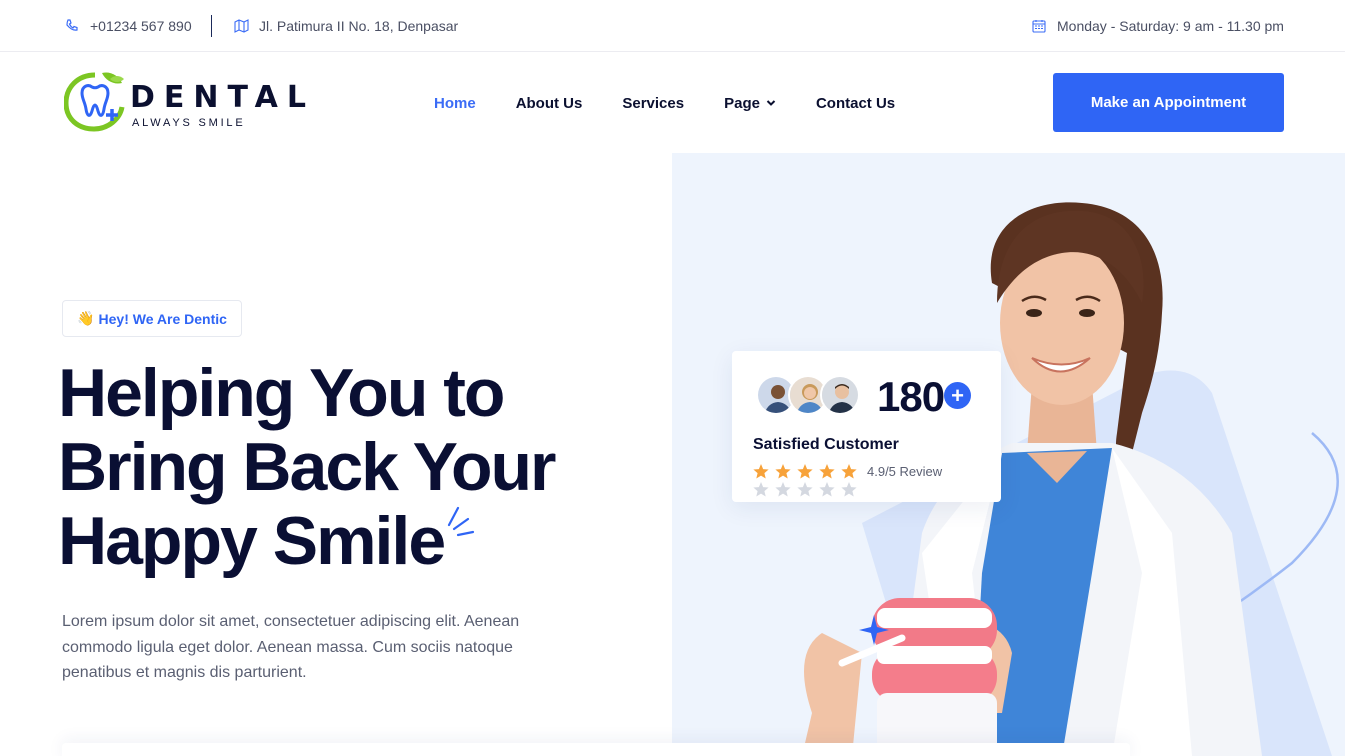 The image size is (1345, 756). What do you see at coordinates (808, 396) in the screenshot?
I see `customer-avatars` at bounding box center [808, 396].